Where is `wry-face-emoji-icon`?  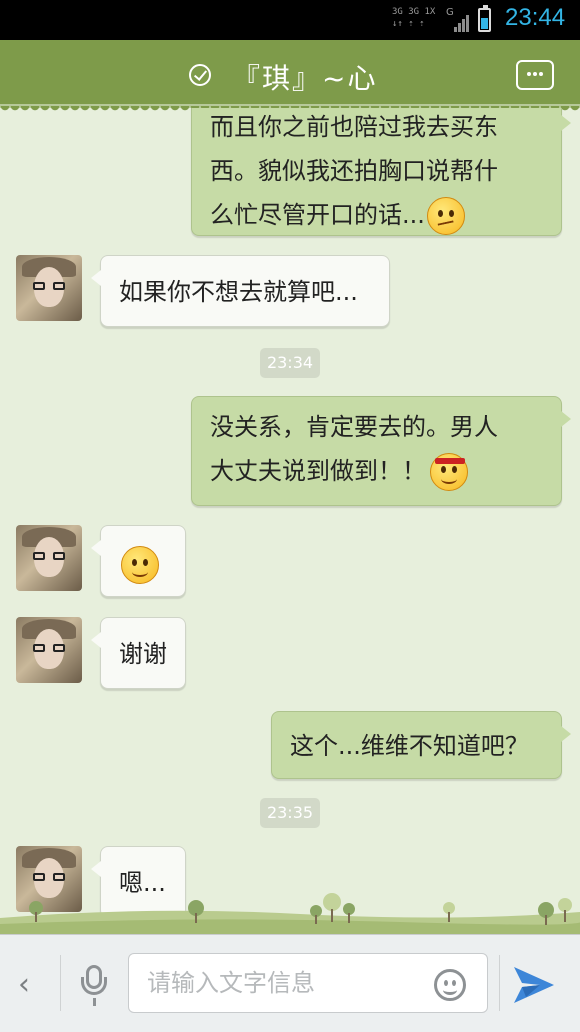
wry-face-emoji-icon is located at coordinates (445, 216).